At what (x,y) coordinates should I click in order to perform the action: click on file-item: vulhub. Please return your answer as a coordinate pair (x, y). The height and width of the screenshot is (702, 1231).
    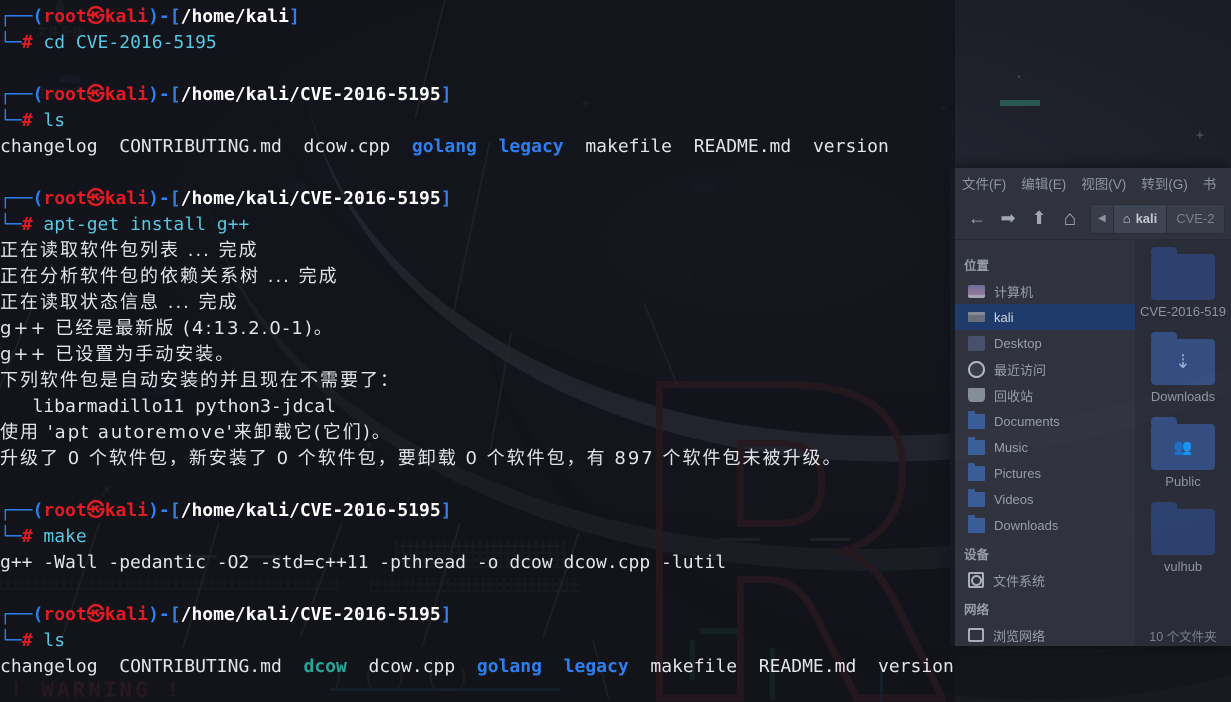
    Looking at the image, I should click on (1183, 538).